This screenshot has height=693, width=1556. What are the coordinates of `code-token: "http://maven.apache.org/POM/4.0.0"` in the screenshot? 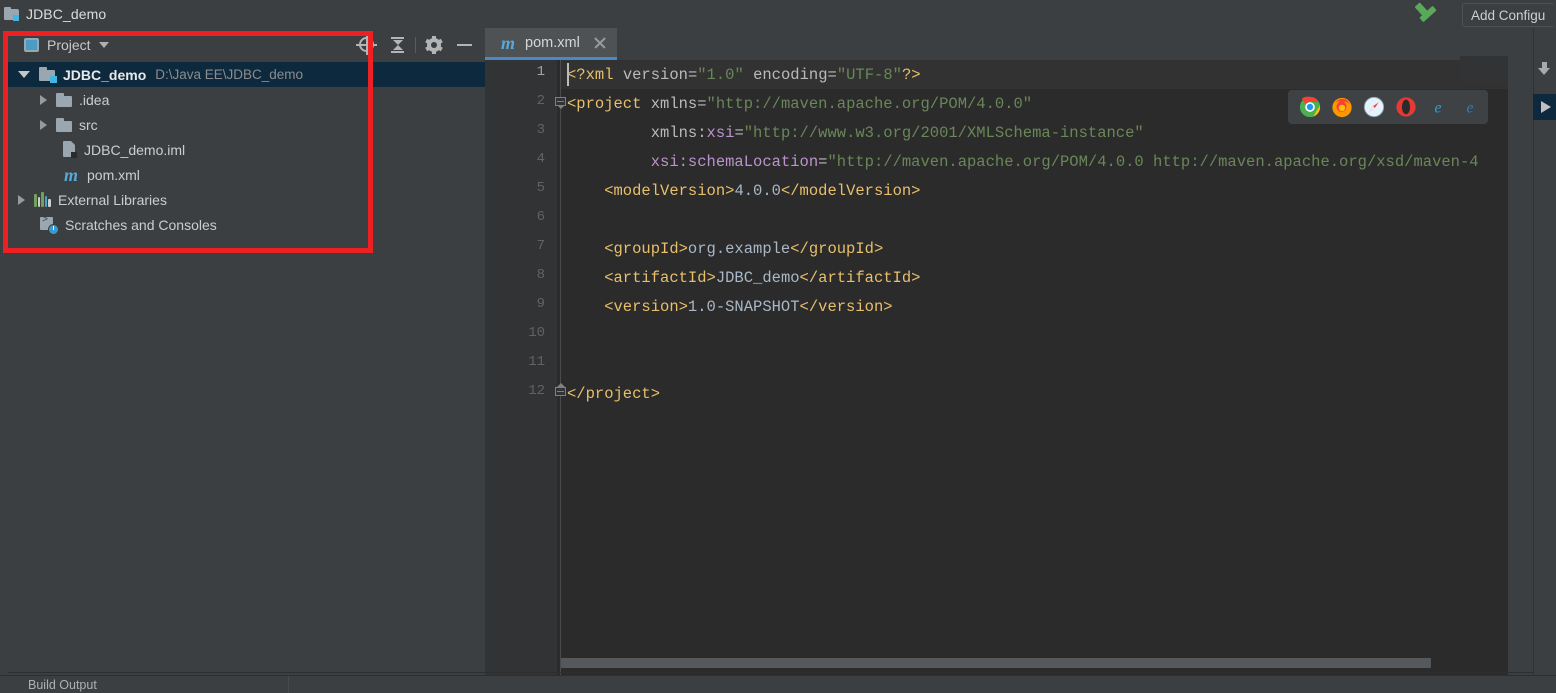 It's located at (869, 104).